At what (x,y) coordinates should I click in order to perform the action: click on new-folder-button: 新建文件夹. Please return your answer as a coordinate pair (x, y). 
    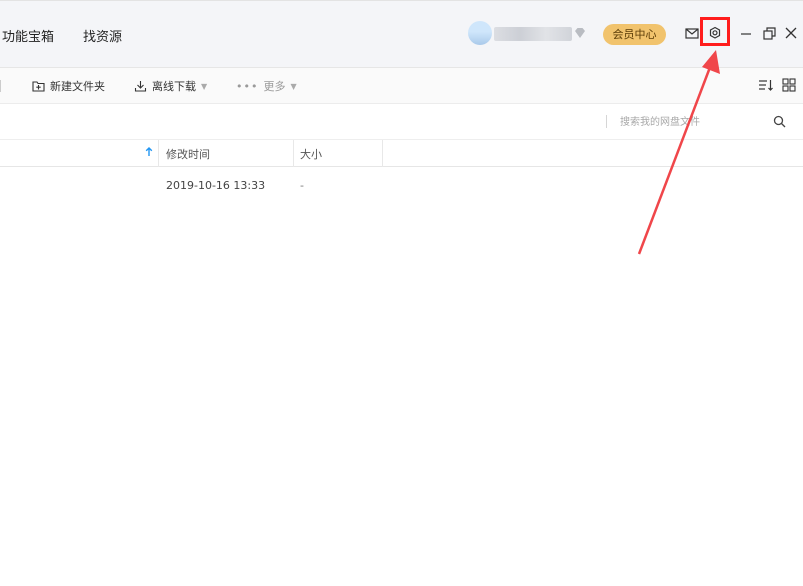
    Looking at the image, I should click on (68, 86).